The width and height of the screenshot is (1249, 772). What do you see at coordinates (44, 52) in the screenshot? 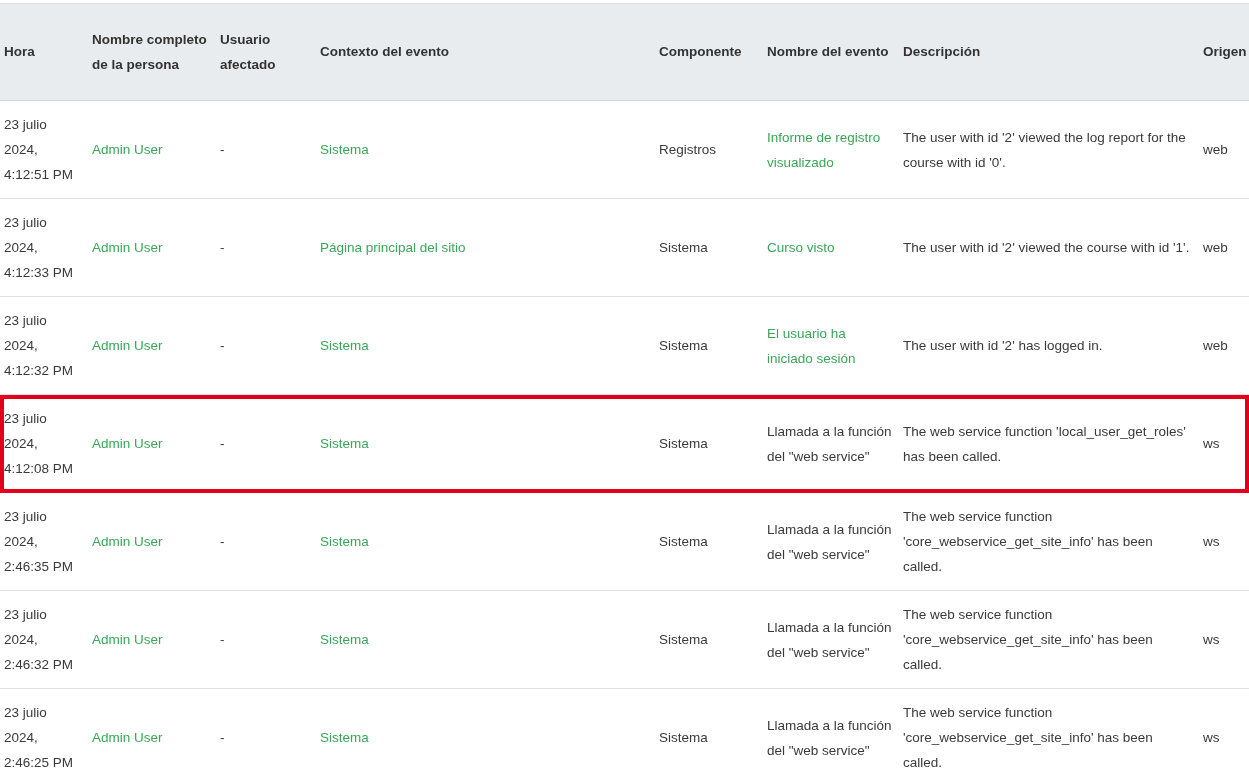
I see `column-header: Hora` at bounding box center [44, 52].